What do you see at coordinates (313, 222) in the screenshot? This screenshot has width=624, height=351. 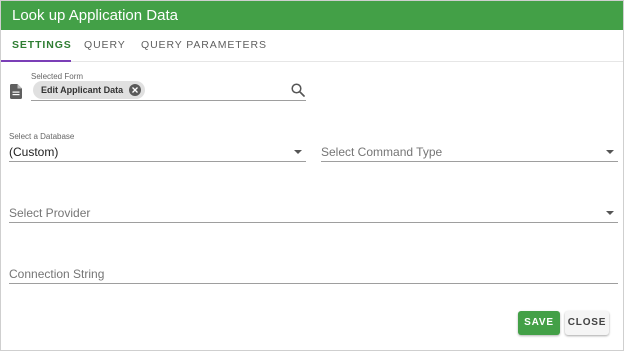 I see `provider-underline` at bounding box center [313, 222].